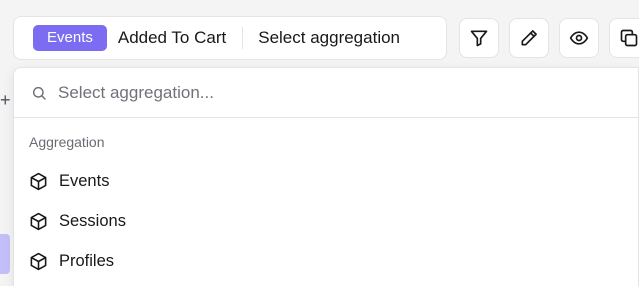 This screenshot has height=286, width=639. What do you see at coordinates (230, 38) in the screenshot?
I see `event-selector-group: Events Added To Cart Select aggregation` at bounding box center [230, 38].